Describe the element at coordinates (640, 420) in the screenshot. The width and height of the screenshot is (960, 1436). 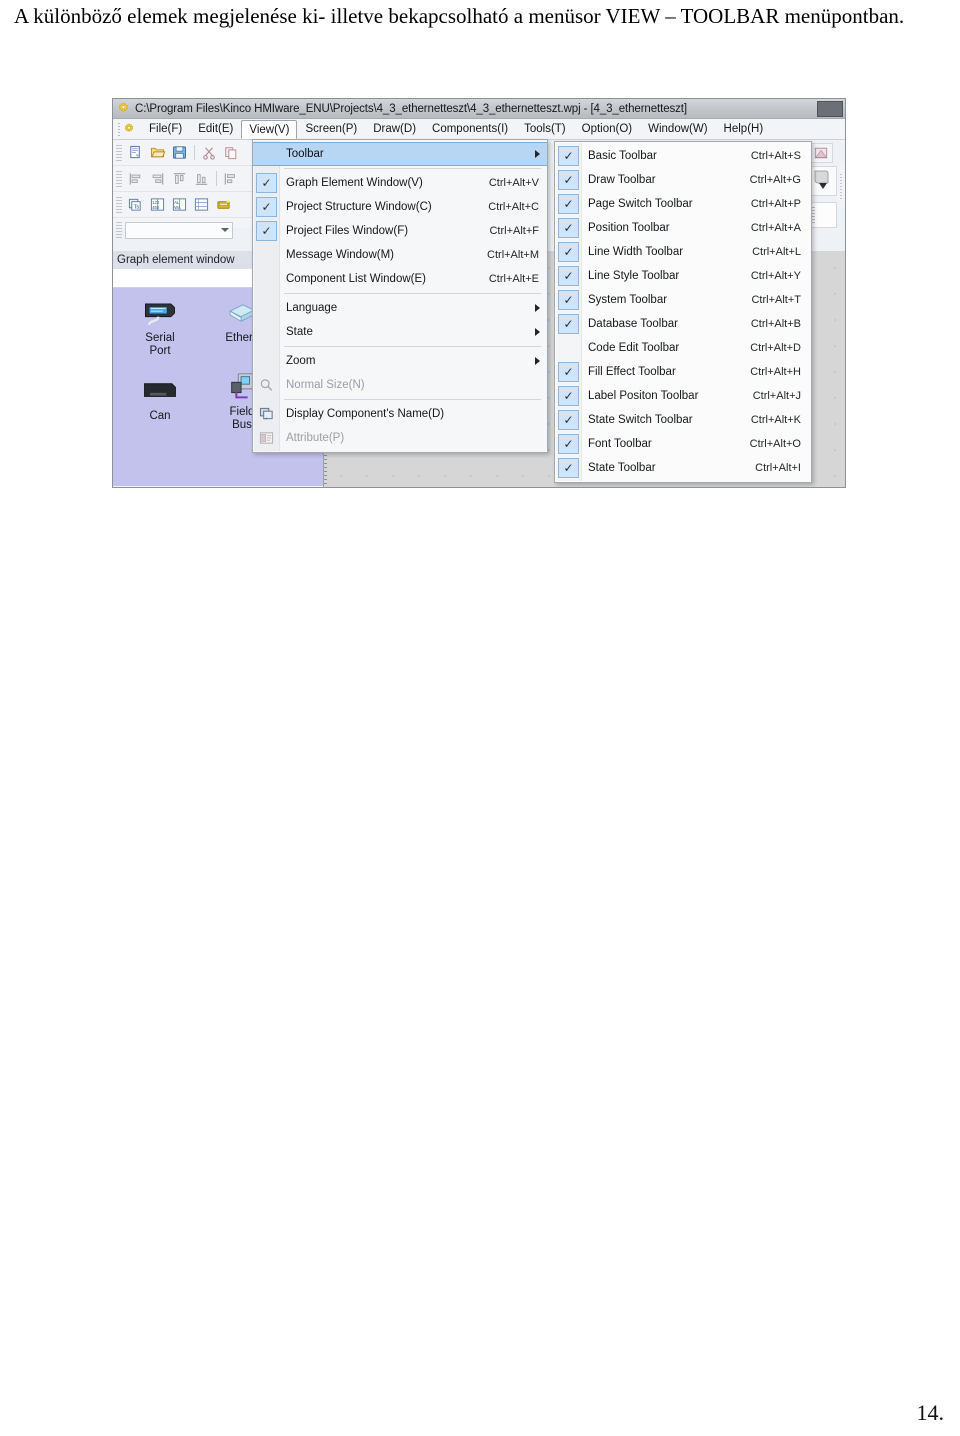
I see `submenu-item-label: State Switch Toolbar` at that location.